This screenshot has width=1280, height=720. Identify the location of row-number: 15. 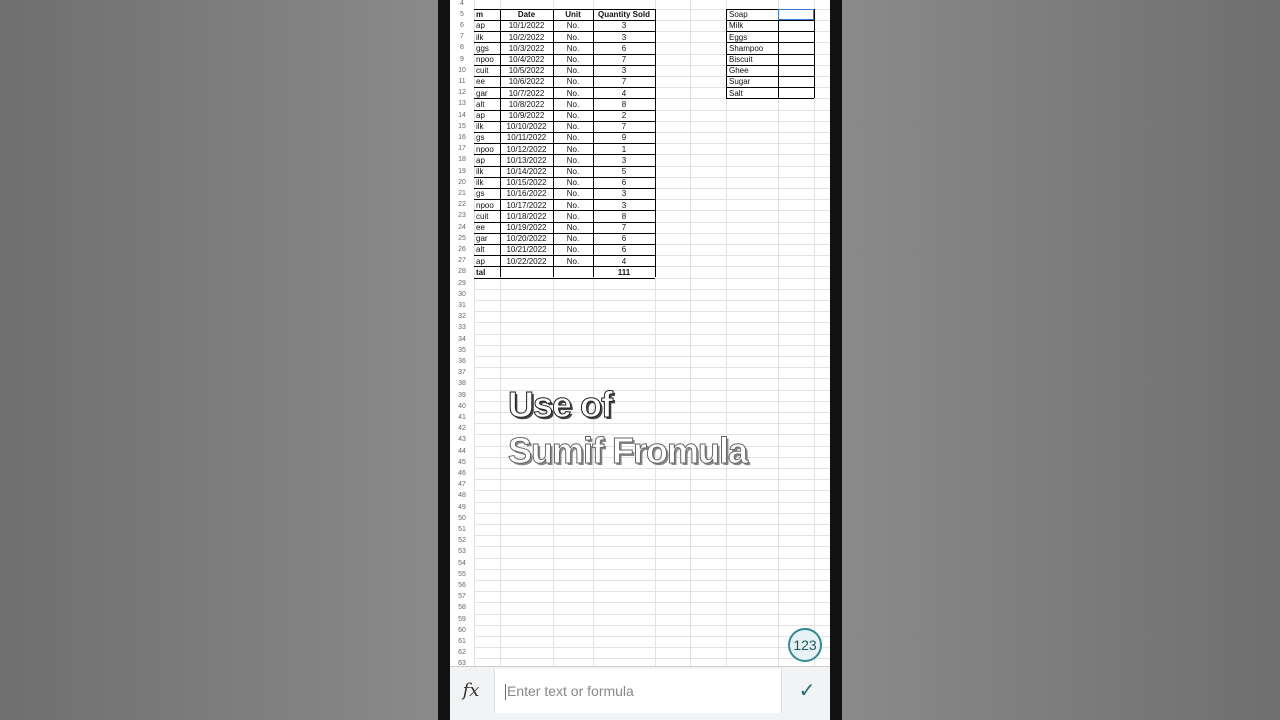
(462, 126).